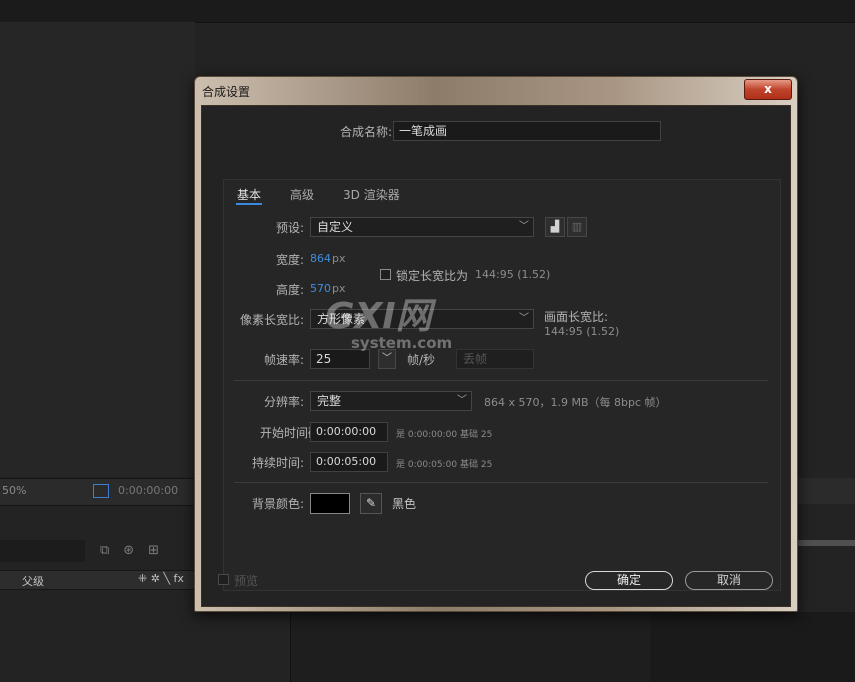  I want to click on bg-color-label: 背景颜色:, so click(277, 504).